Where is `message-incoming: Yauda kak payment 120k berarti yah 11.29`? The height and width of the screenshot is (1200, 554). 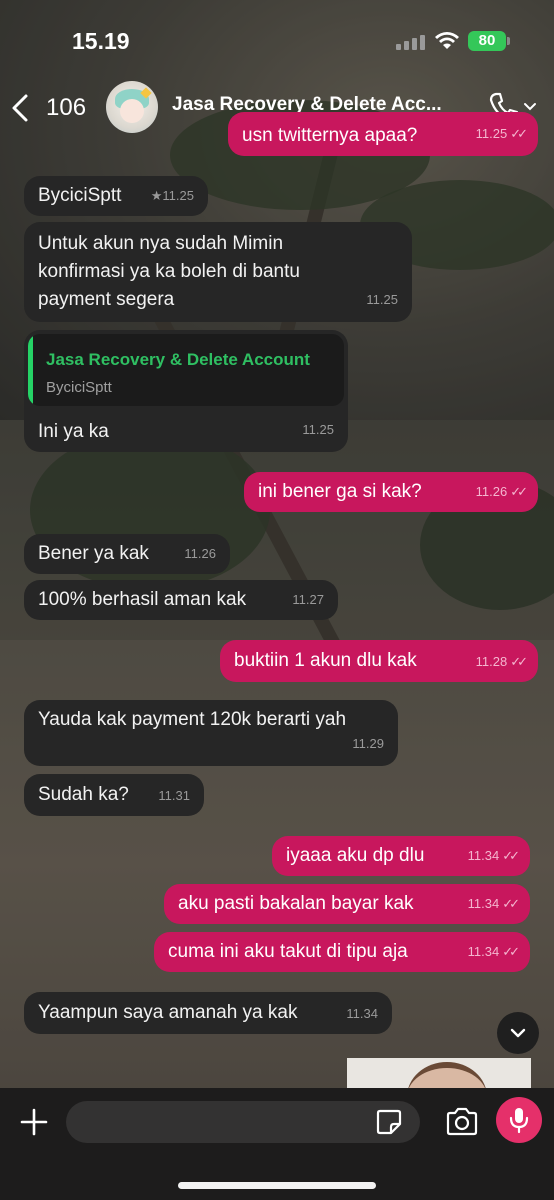
message-incoming: Yauda kak payment 120k berarti yah 11.29 is located at coordinates (211, 733).